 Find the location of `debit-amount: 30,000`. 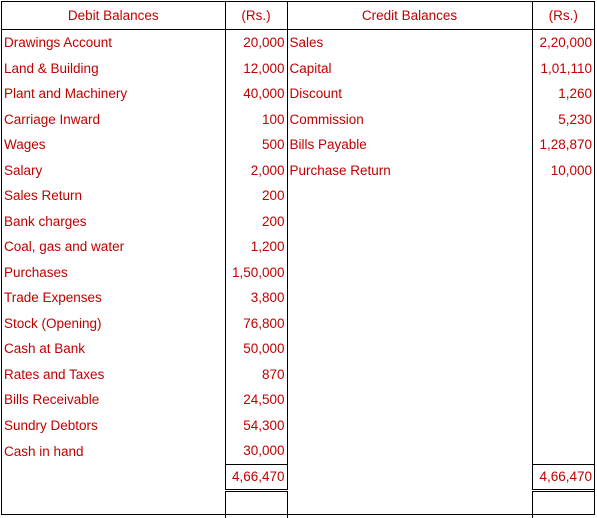

debit-amount: 30,000 is located at coordinates (255, 451).